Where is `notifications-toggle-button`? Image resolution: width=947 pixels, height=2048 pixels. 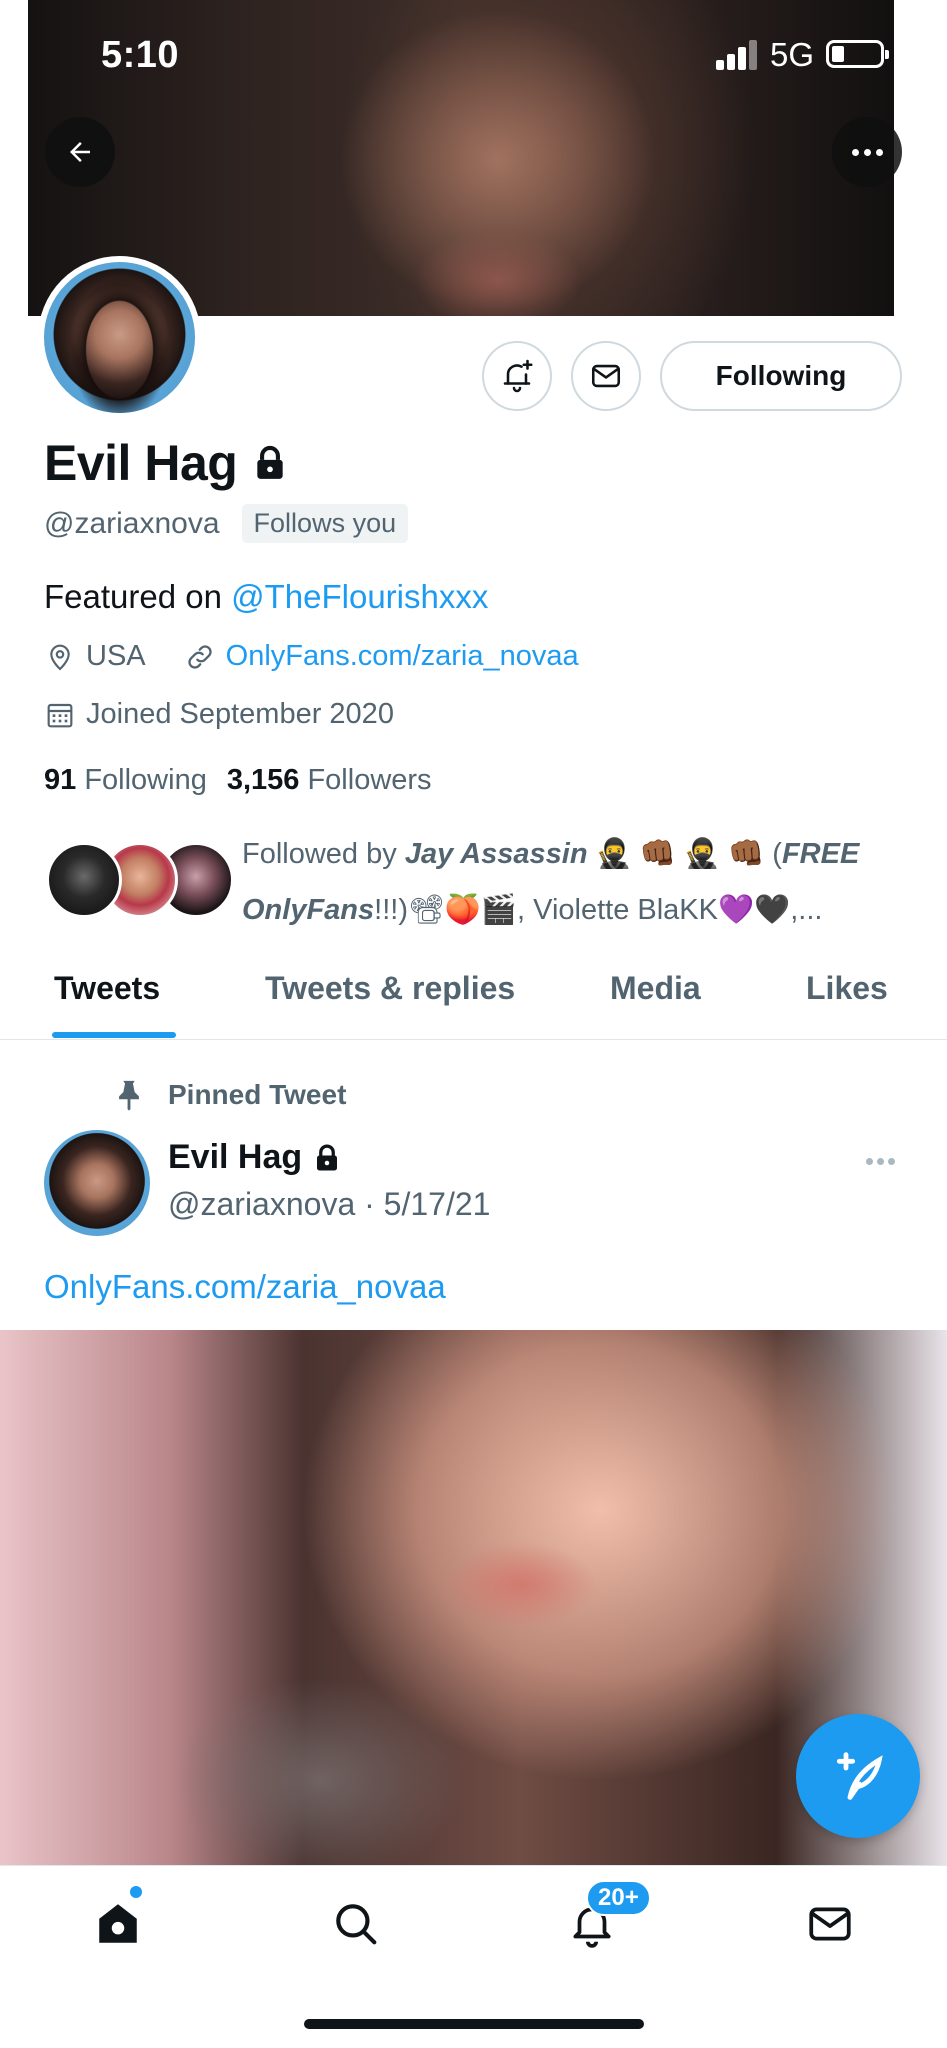
notifications-toggle-button is located at coordinates (517, 376).